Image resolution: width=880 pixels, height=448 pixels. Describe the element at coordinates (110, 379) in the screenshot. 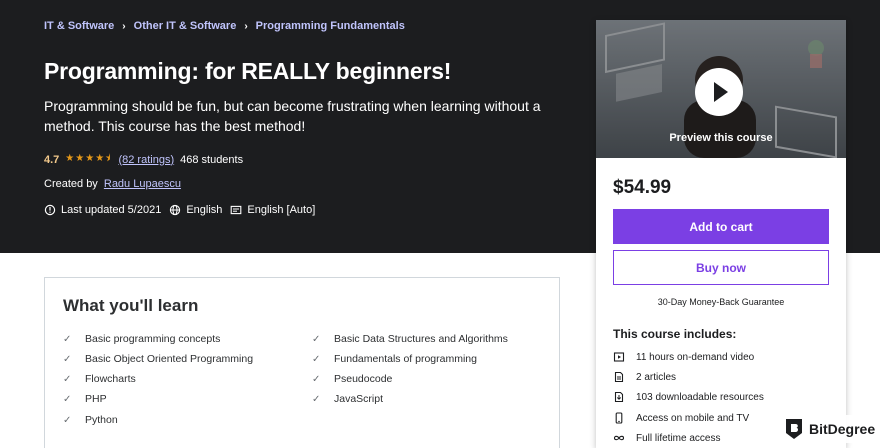

I see `learn-item-label: Flowcharts` at that location.